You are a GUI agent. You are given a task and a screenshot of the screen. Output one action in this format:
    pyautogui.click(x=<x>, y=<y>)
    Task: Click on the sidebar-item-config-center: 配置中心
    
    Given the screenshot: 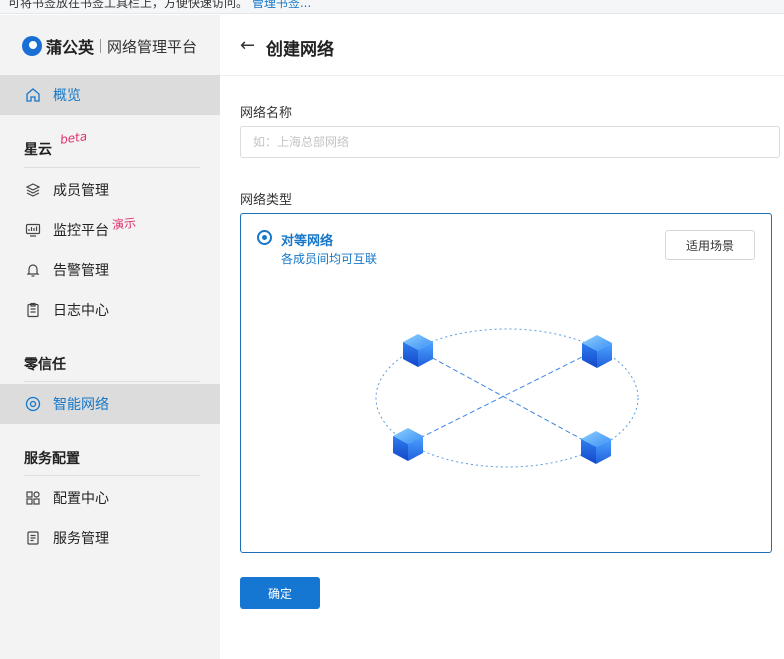 What is the action you would take?
    pyautogui.click(x=110, y=498)
    